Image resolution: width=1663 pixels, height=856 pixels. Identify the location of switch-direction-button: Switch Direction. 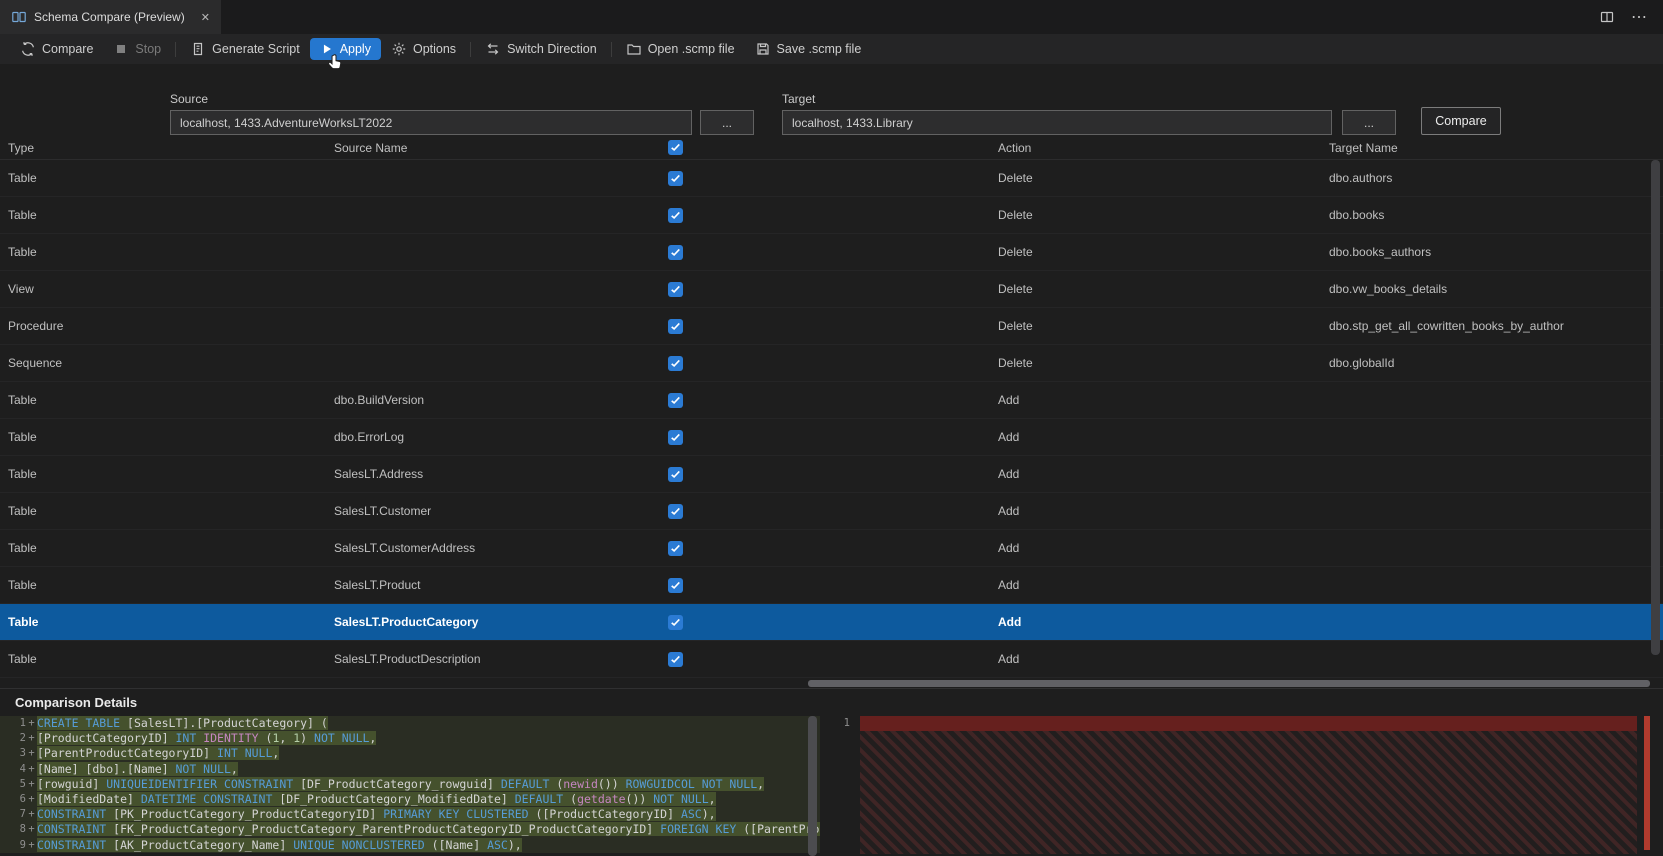
(541, 49).